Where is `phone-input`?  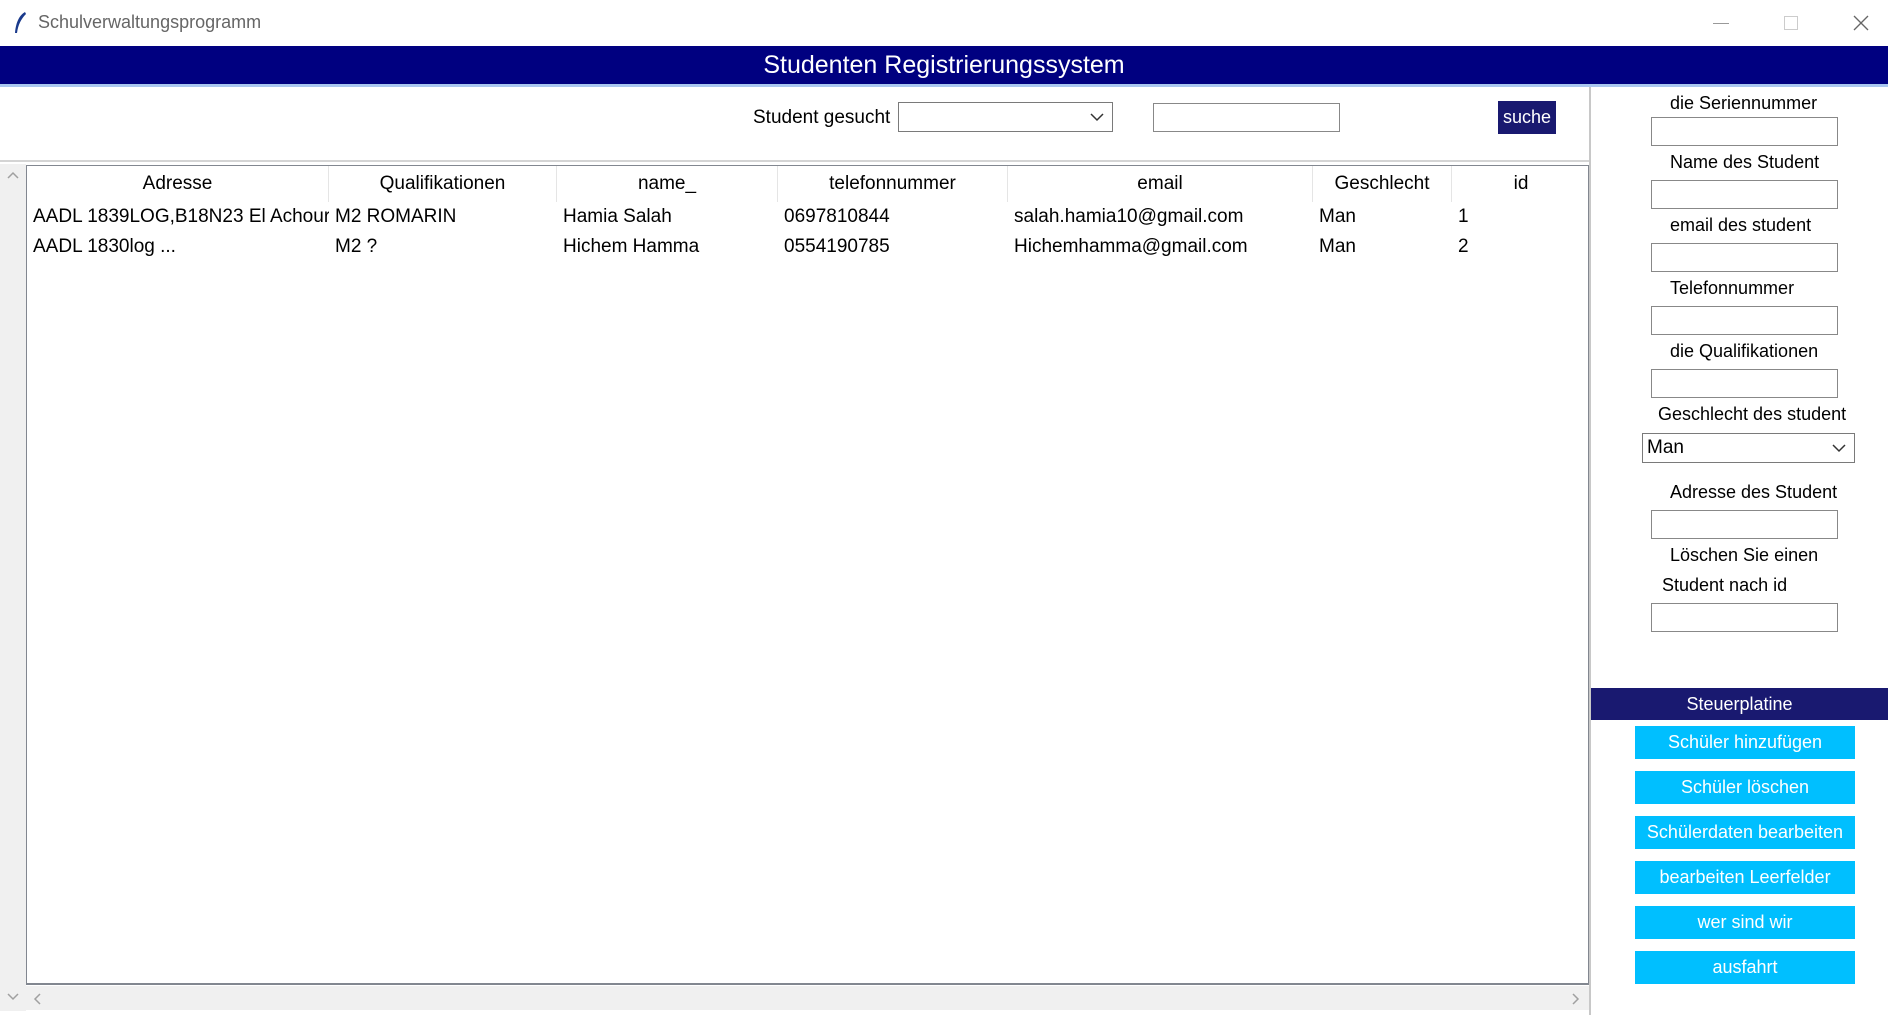 phone-input is located at coordinates (1744, 320).